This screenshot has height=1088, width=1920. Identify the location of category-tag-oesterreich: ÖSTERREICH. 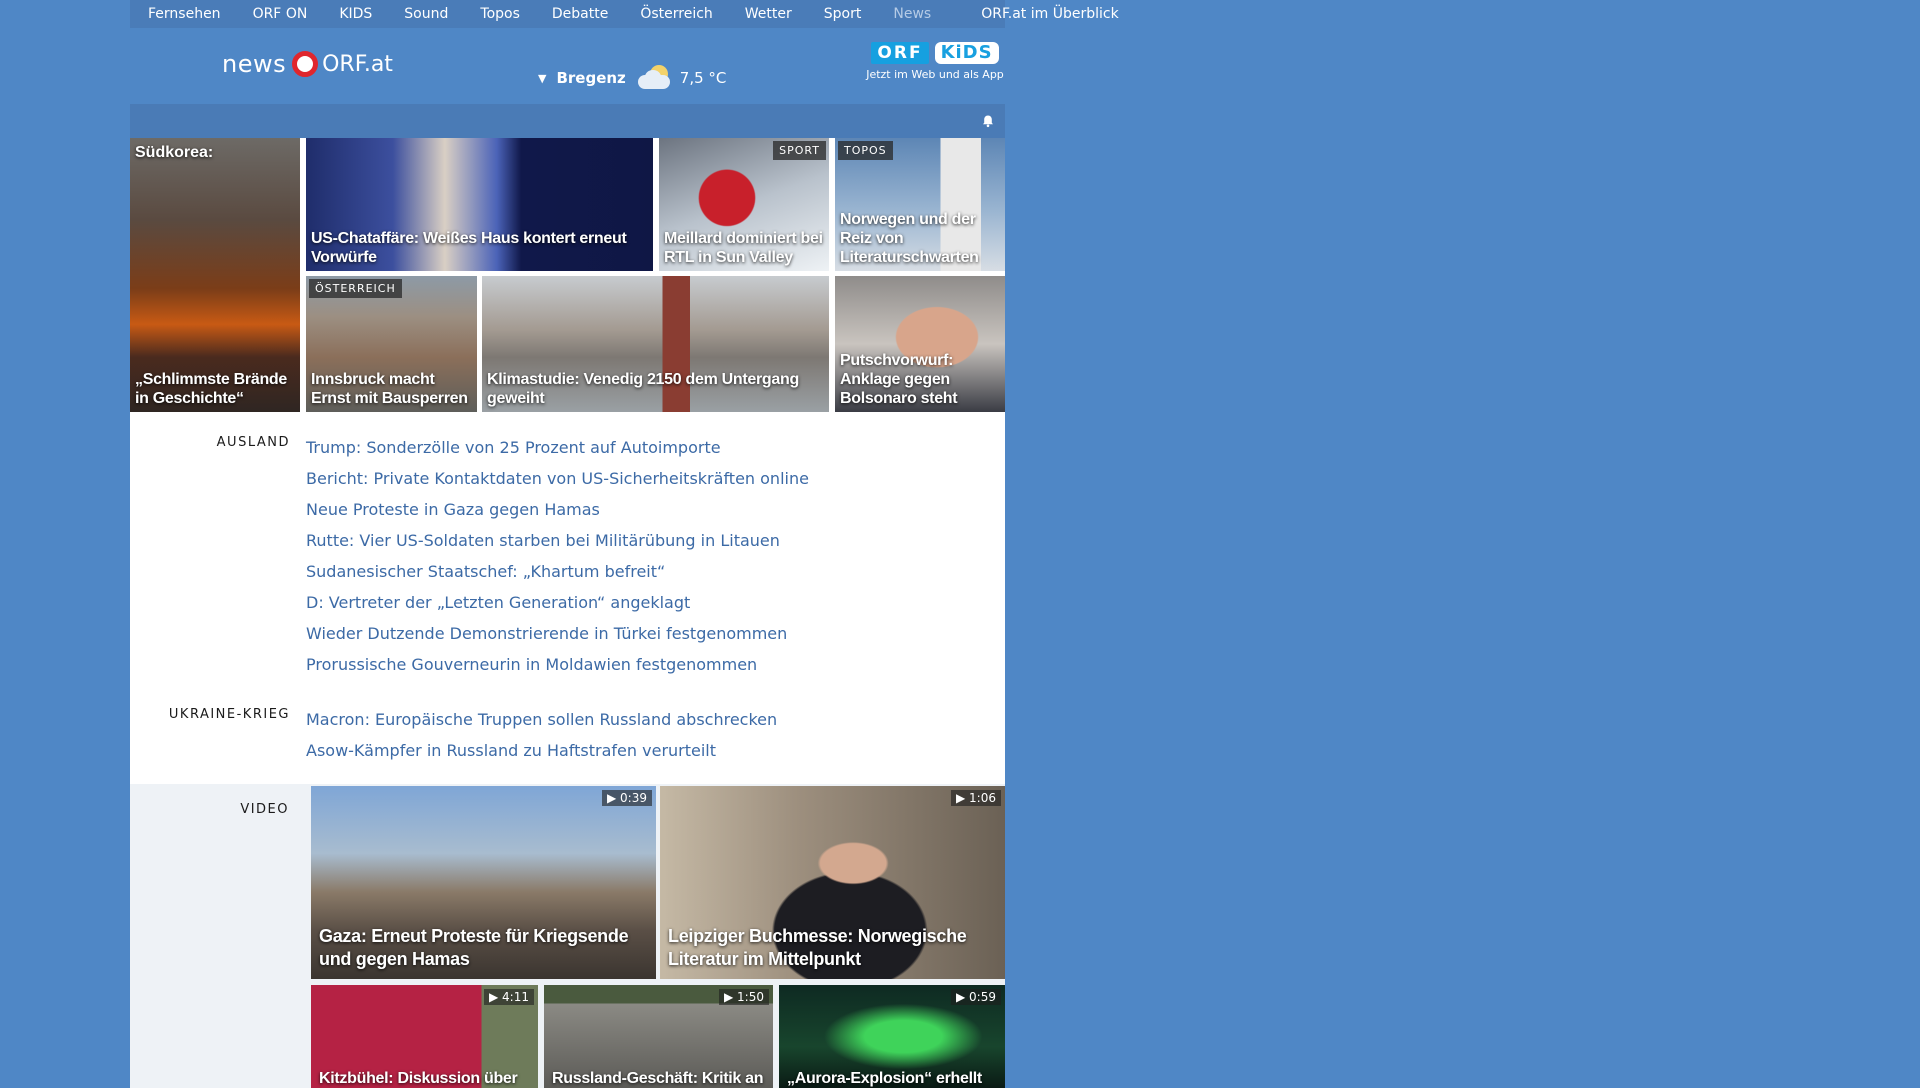
(355, 288).